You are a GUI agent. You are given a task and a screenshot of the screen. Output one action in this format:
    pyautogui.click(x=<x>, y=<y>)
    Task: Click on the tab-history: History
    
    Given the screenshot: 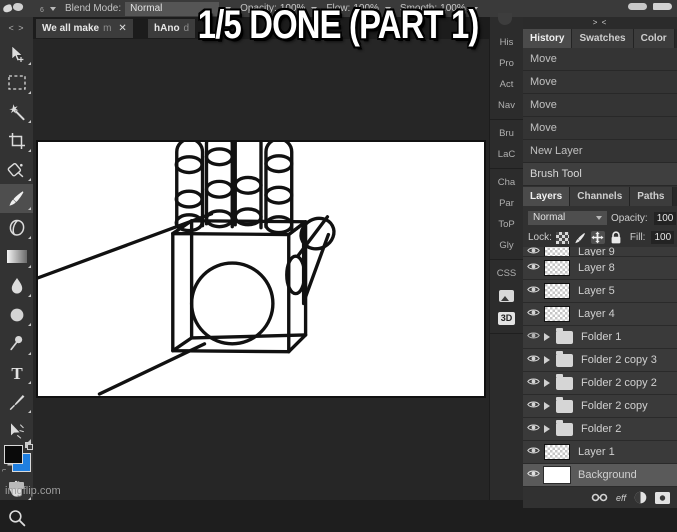 What is the action you would take?
    pyautogui.click(x=548, y=38)
    